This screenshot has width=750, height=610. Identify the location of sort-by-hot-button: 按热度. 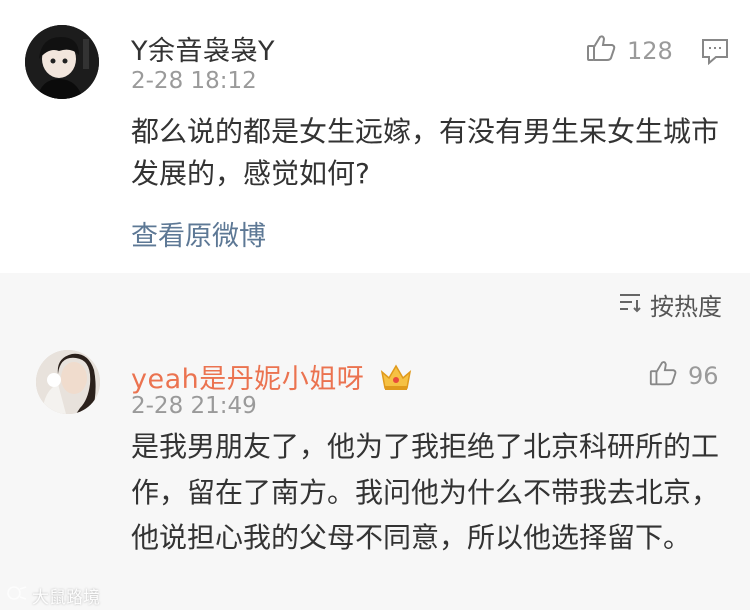
(670, 304).